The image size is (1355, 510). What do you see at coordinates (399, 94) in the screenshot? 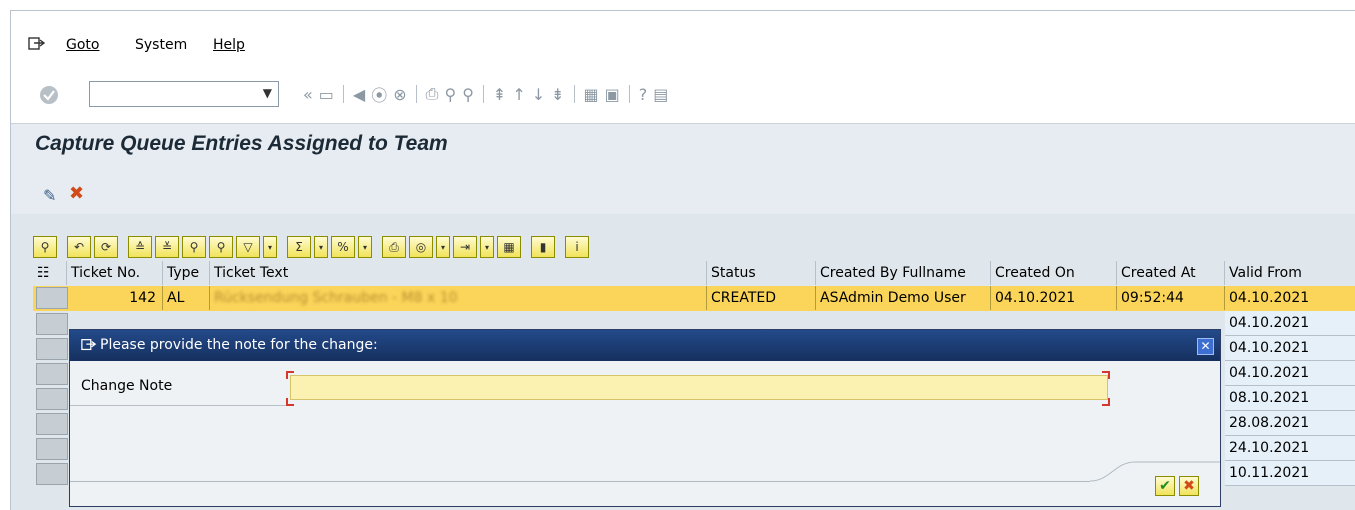
I see `cancel-icon: ⊗` at bounding box center [399, 94].